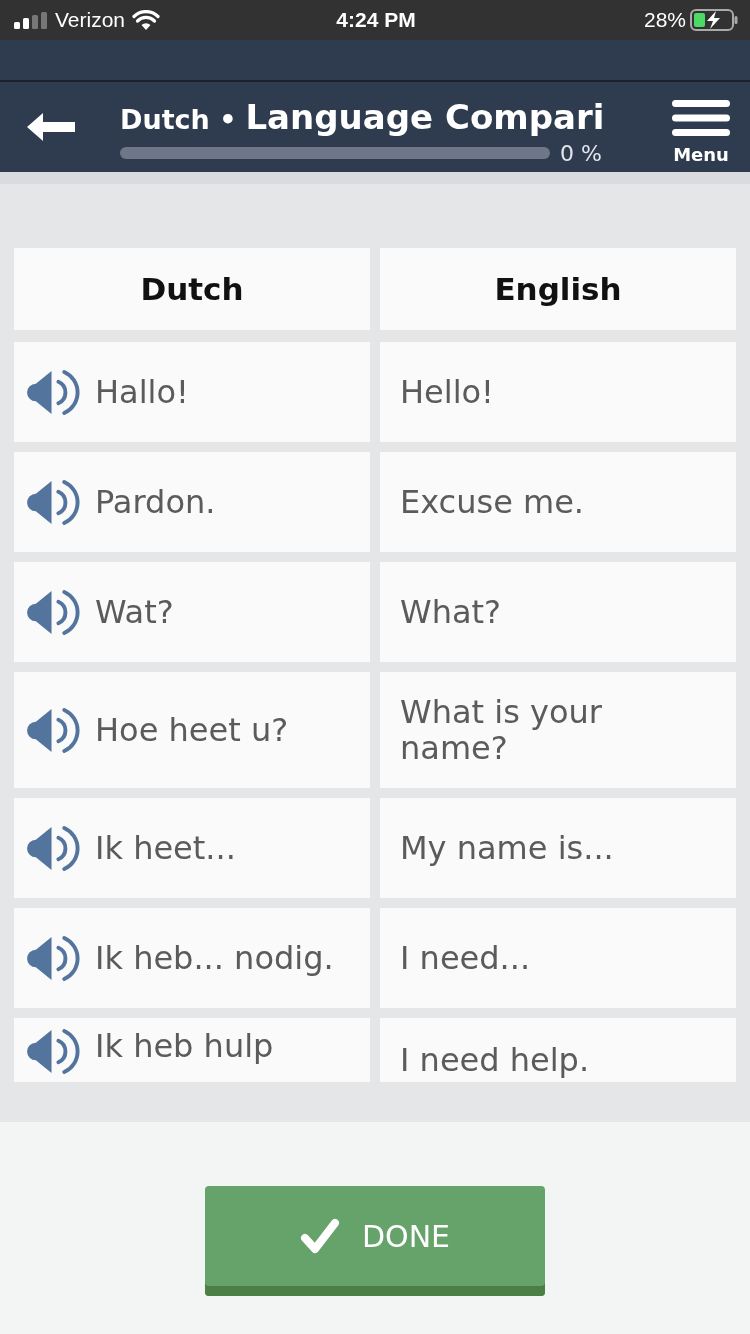 This screenshot has width=750, height=1334. What do you see at coordinates (701, 117) in the screenshot?
I see `menu-icon` at bounding box center [701, 117].